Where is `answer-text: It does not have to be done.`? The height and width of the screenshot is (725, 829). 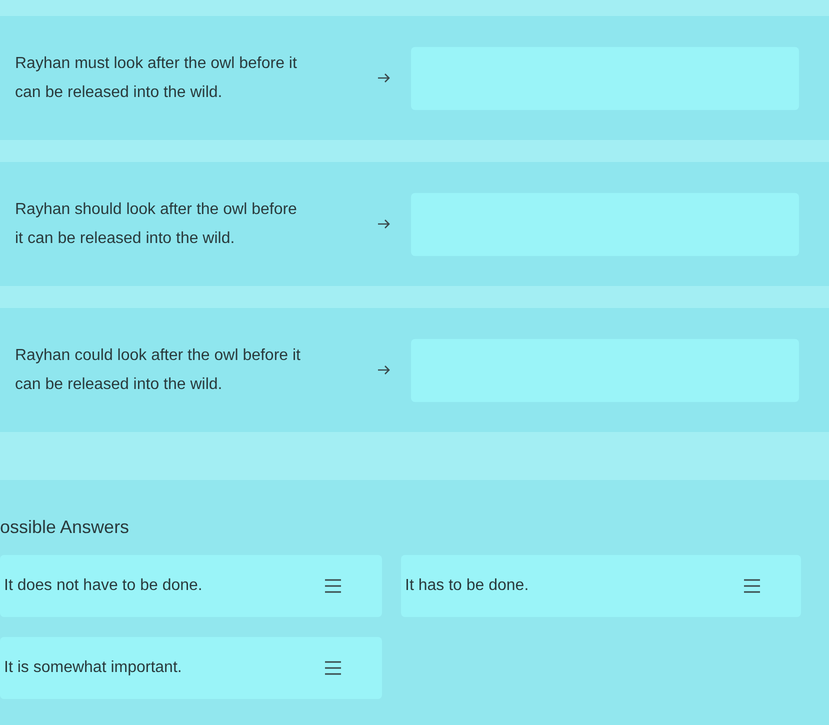 answer-text: It does not have to be done. is located at coordinates (103, 586).